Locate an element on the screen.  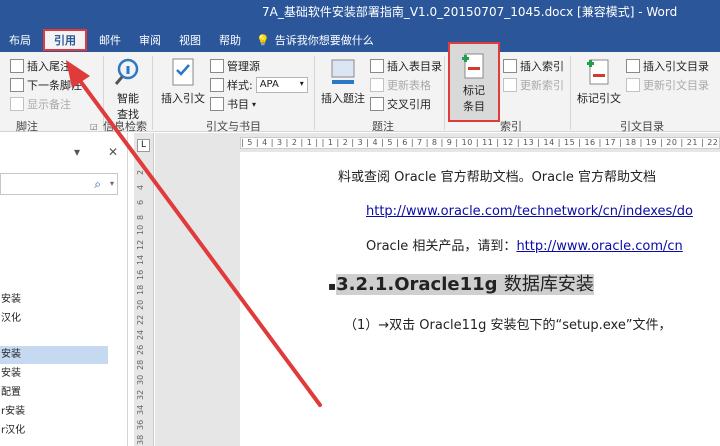
update-index-label: 更新索引 is located at coordinates (542, 85).